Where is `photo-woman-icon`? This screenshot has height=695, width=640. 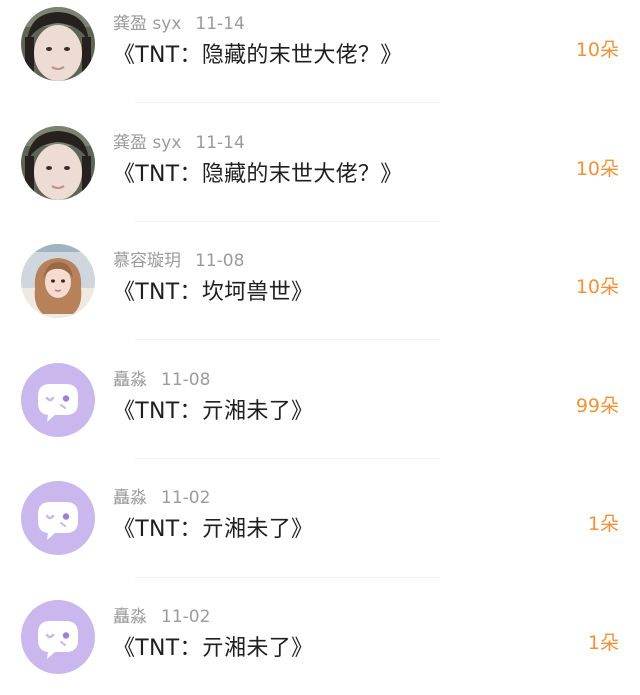 photo-woman-icon is located at coordinates (58, 281).